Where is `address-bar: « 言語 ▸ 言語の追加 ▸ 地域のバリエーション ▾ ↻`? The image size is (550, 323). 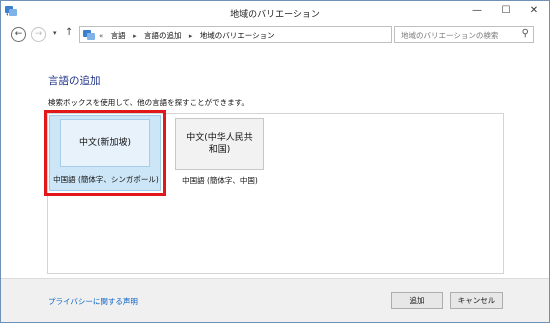 address-bar: « 言語 ▸ 言語の追加 ▸ 地域のバリエーション ▾ ↻ is located at coordinates (272, 34).